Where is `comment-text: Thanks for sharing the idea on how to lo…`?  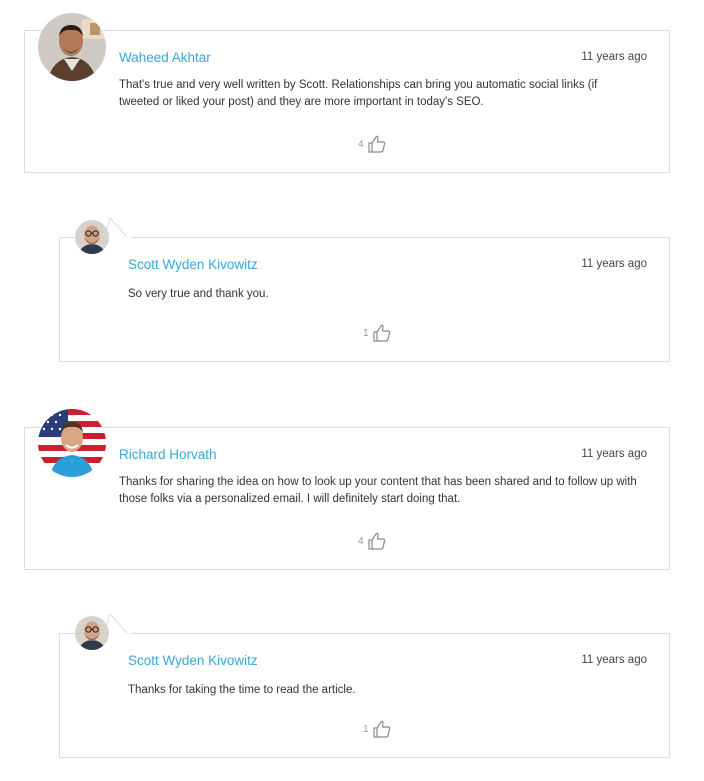 comment-text: Thanks for sharing the idea on how to lo… is located at coordinates (378, 490).